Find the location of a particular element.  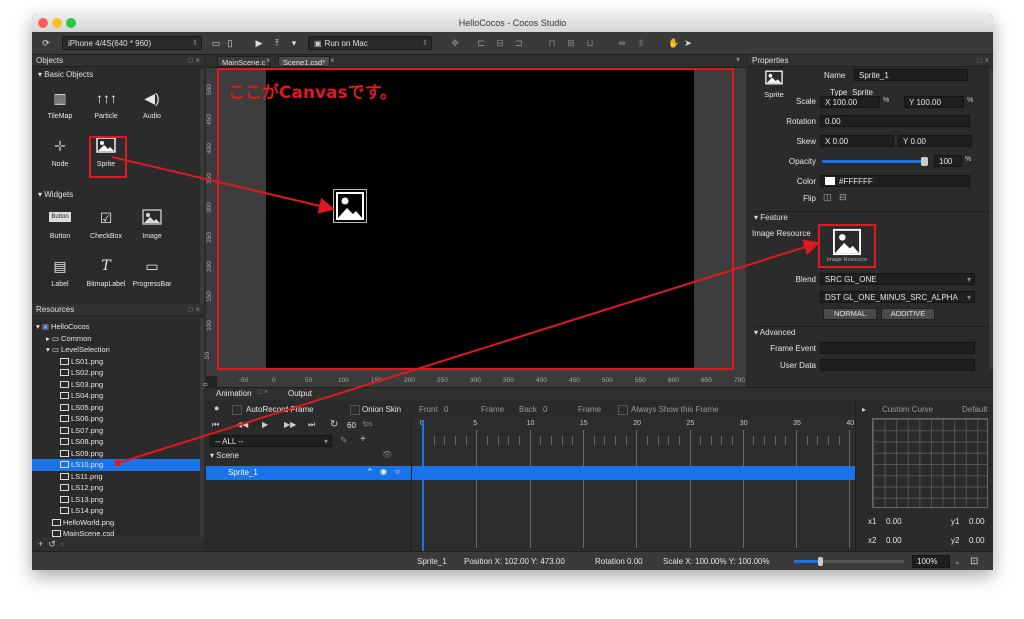

arrow-sprite-to-canvas is located at coordinates (223, 185).